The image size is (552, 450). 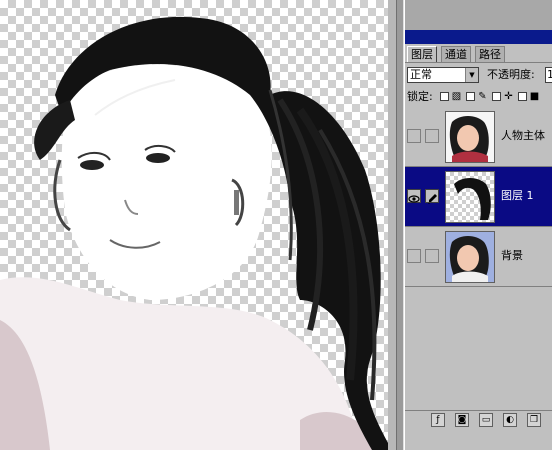 I want to click on lock-all-checkbox, so click(x=522, y=96).